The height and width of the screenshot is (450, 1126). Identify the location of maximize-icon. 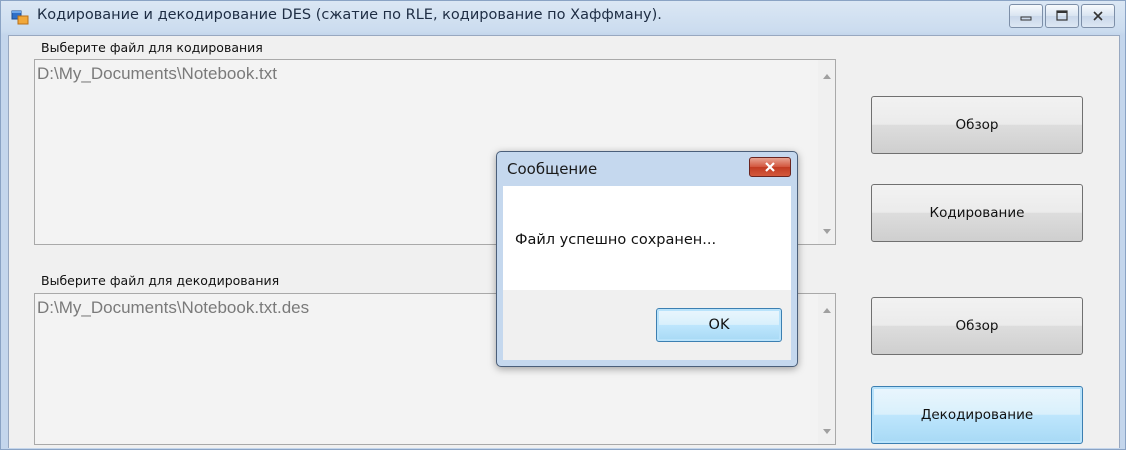
(1062, 15).